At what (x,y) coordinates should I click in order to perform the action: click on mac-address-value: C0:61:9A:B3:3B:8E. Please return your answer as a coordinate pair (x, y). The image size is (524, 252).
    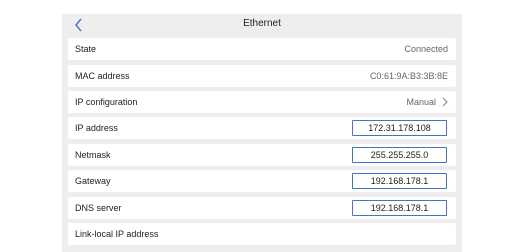
    Looking at the image, I should click on (408, 76).